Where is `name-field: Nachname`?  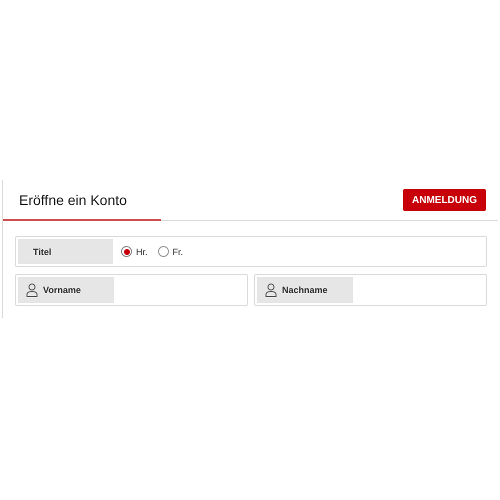 name-field: Nachname is located at coordinates (370, 290).